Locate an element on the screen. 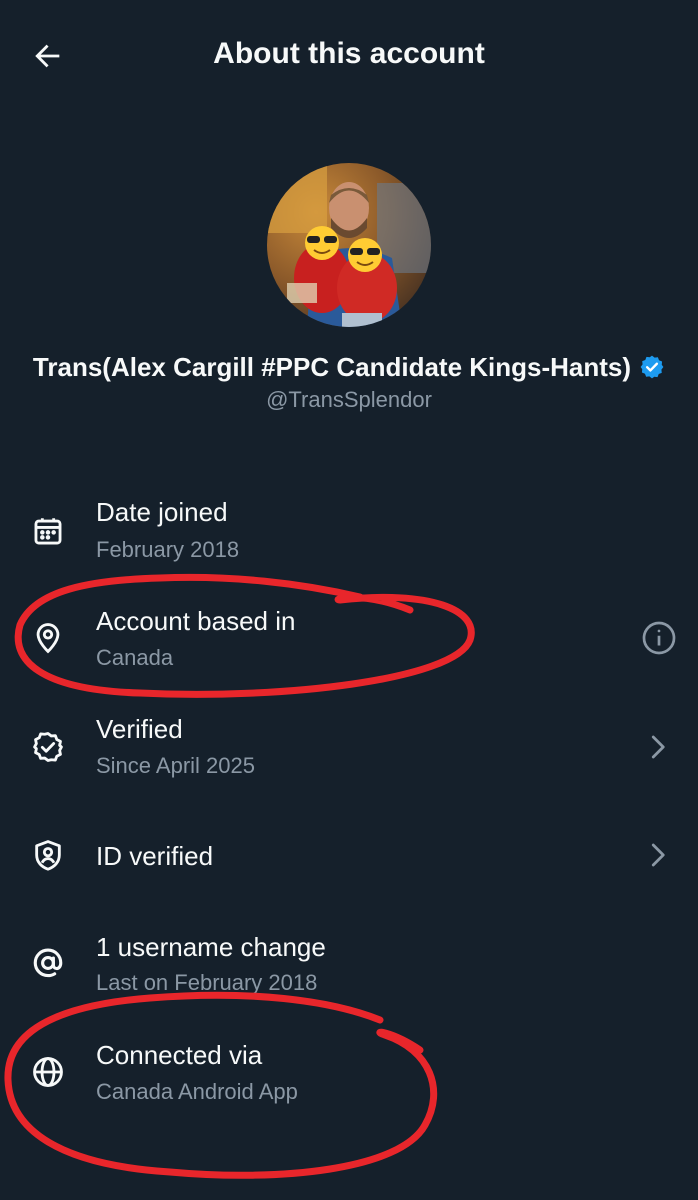 The width and height of the screenshot is (698, 1200). calendar-icon is located at coordinates (48, 531).